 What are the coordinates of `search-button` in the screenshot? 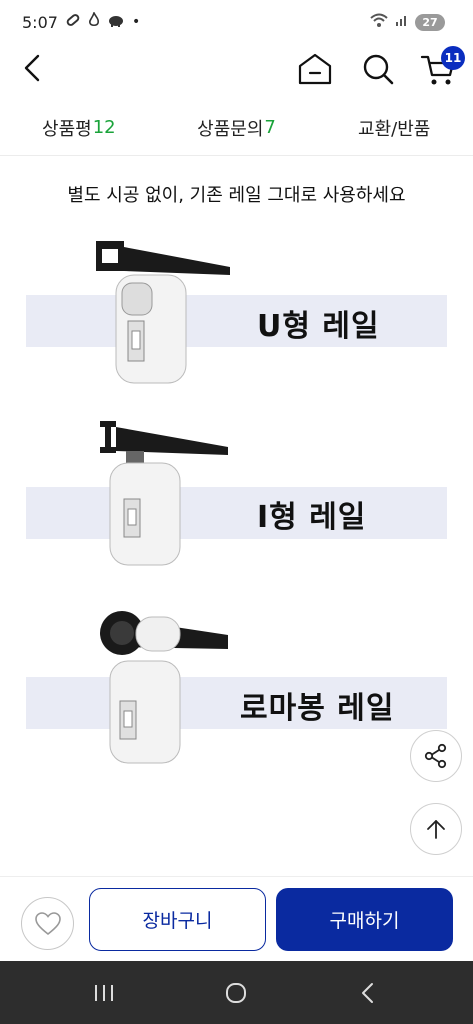 It's located at (378, 69).